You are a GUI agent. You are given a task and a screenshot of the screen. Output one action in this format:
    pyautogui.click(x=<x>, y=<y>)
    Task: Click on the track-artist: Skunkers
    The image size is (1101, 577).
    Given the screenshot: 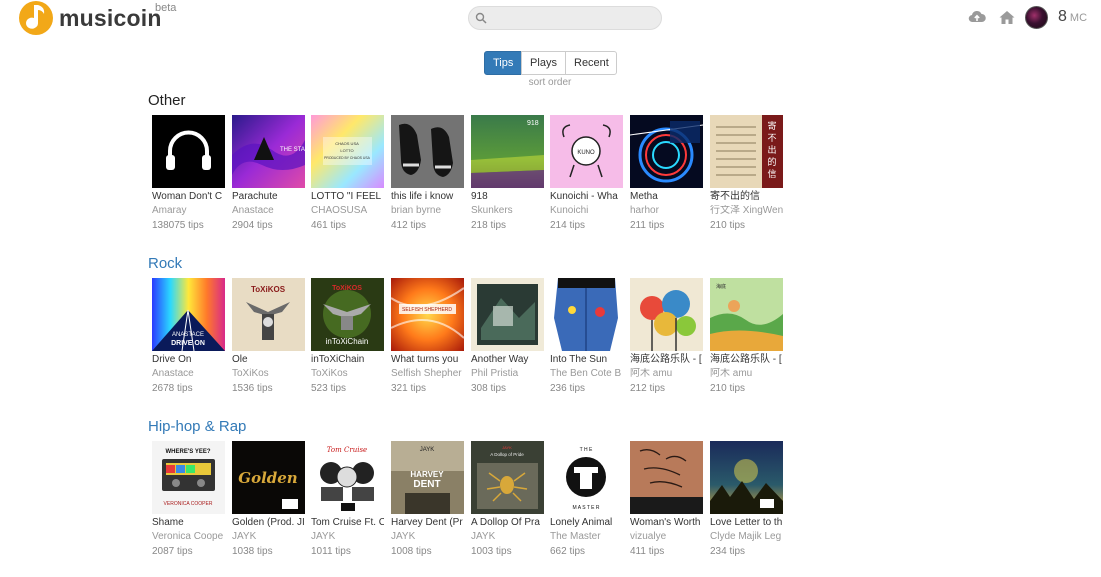 What is the action you would take?
    pyautogui.click(x=507, y=211)
    